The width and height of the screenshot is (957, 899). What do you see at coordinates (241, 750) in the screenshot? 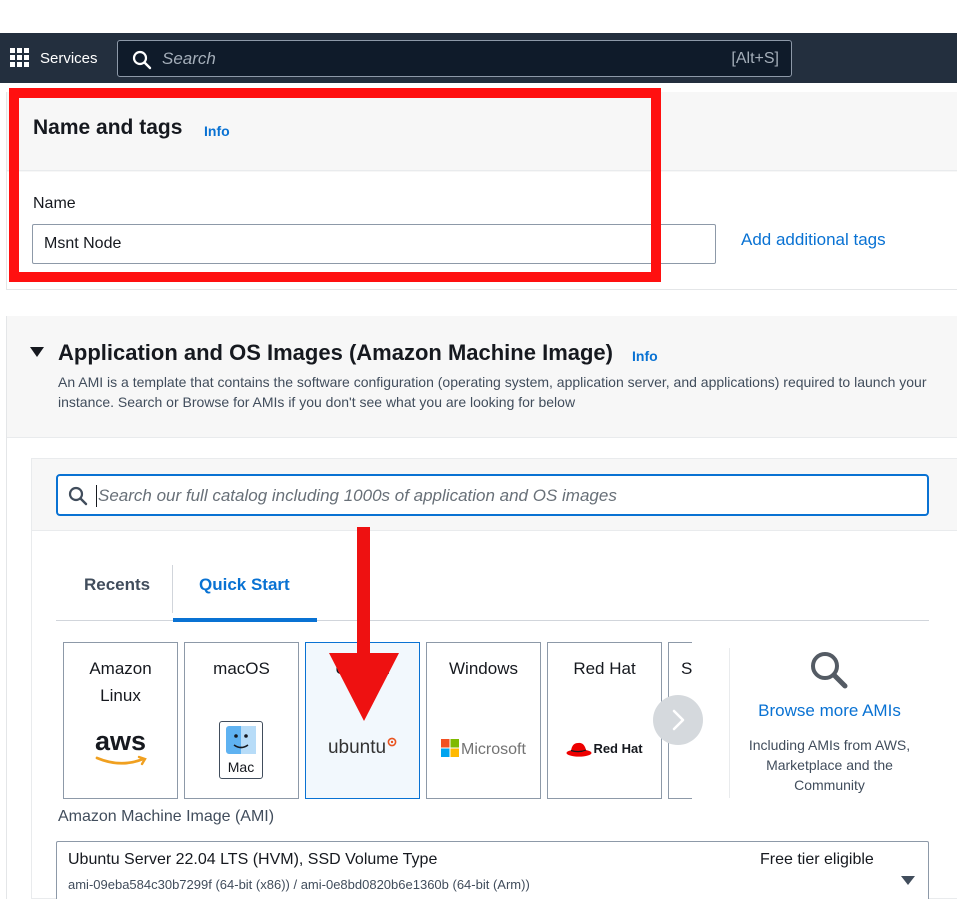
I see `finder-mac-icon: Mac` at bounding box center [241, 750].